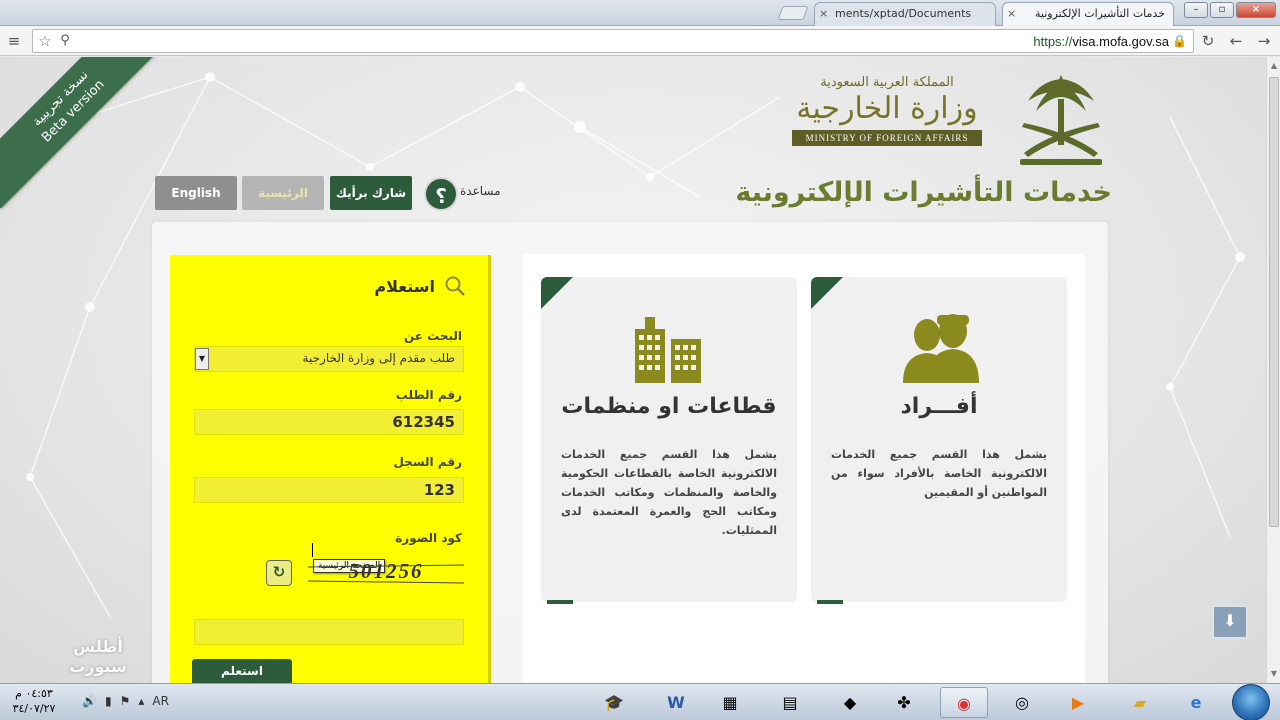 This screenshot has width=1280, height=720. What do you see at coordinates (1061, 120) in the screenshot?
I see `saudi-emblem-icon` at bounding box center [1061, 120].